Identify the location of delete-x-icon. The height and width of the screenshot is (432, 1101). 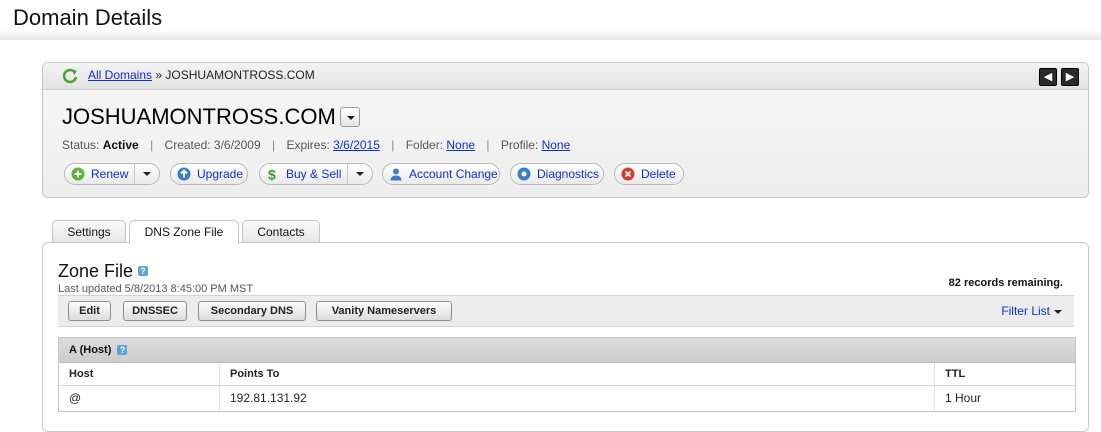
(628, 174).